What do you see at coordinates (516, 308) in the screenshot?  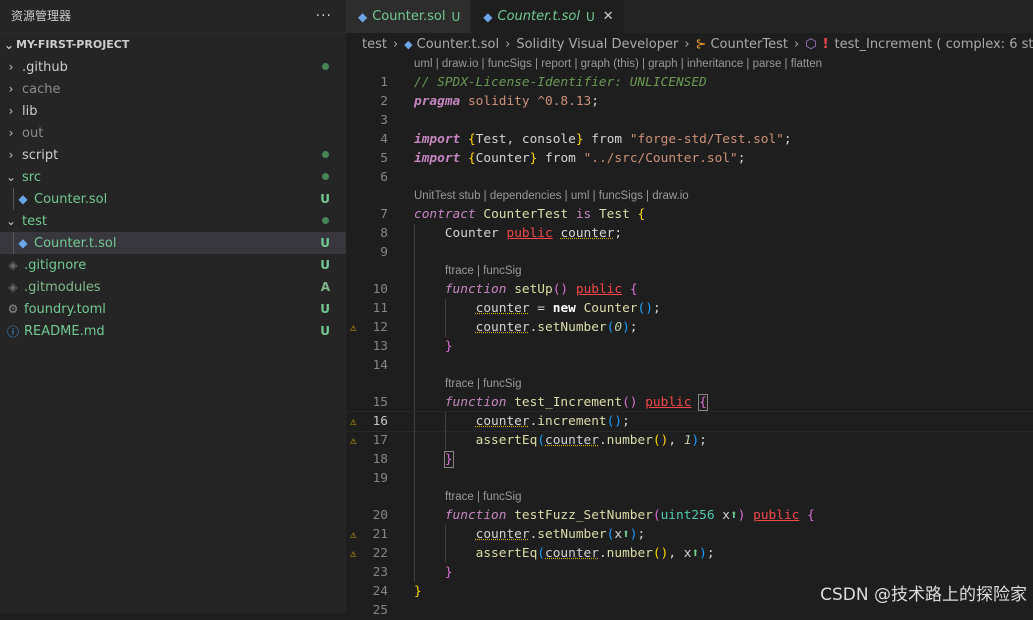 I see `code-line: 11 counter = new Counter();` at bounding box center [516, 308].